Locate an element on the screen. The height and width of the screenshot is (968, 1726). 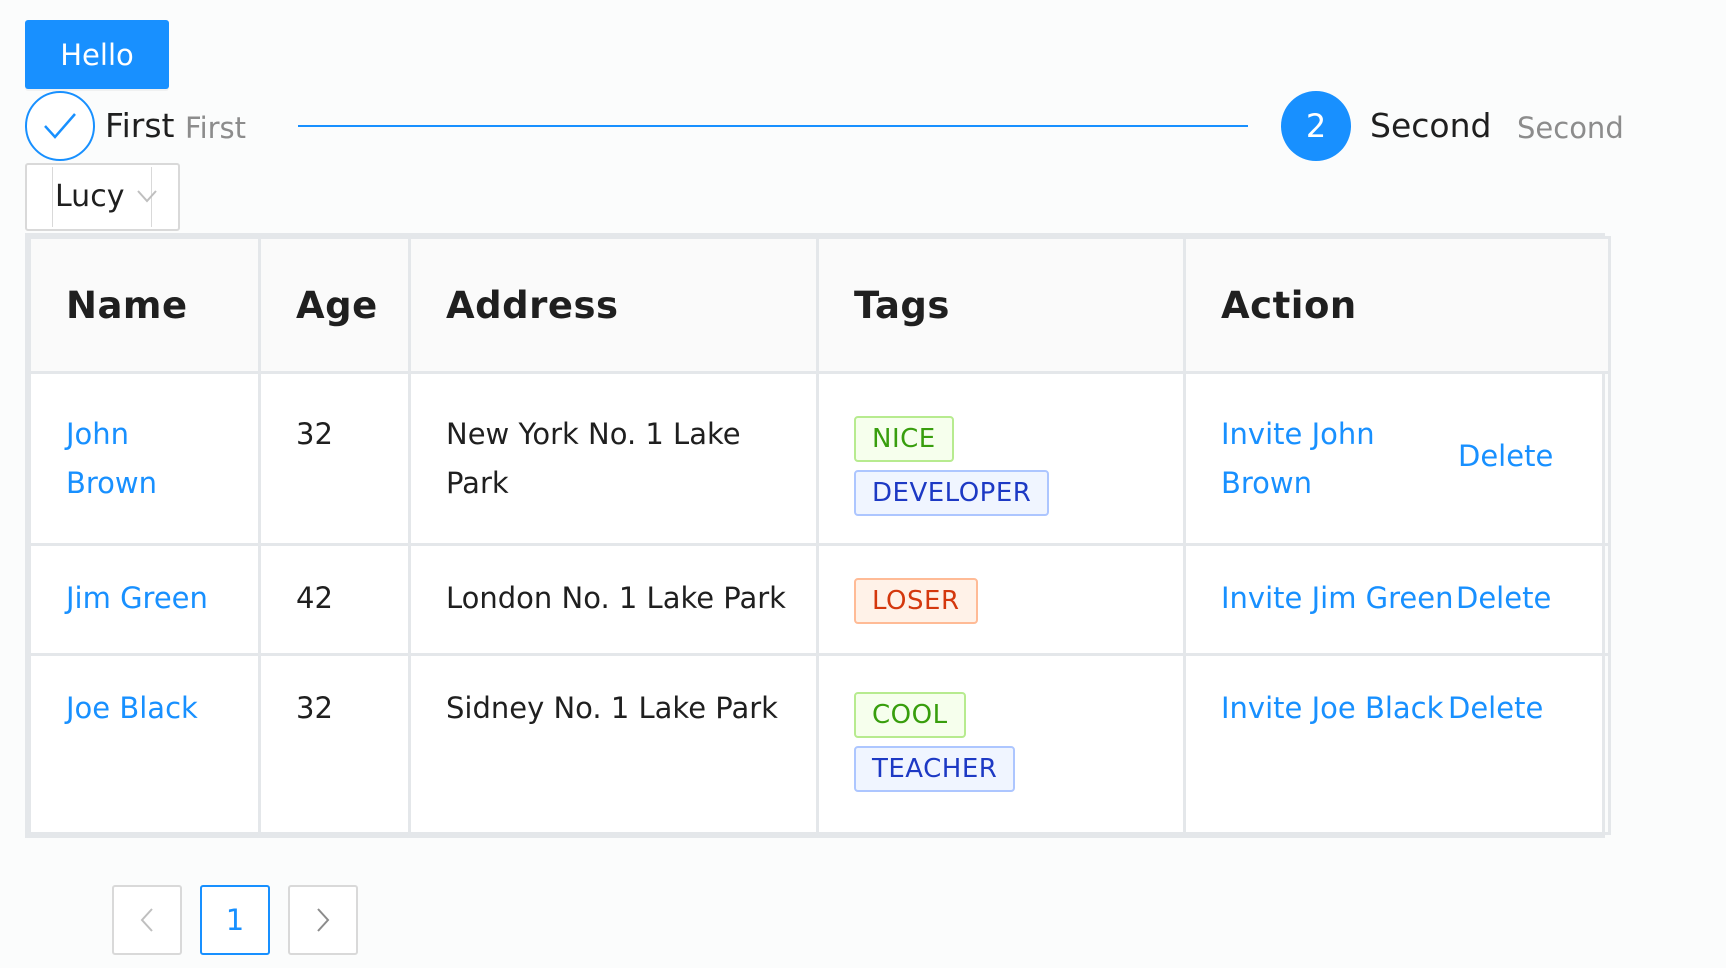
name-link: Jim Green is located at coordinates (137, 598).